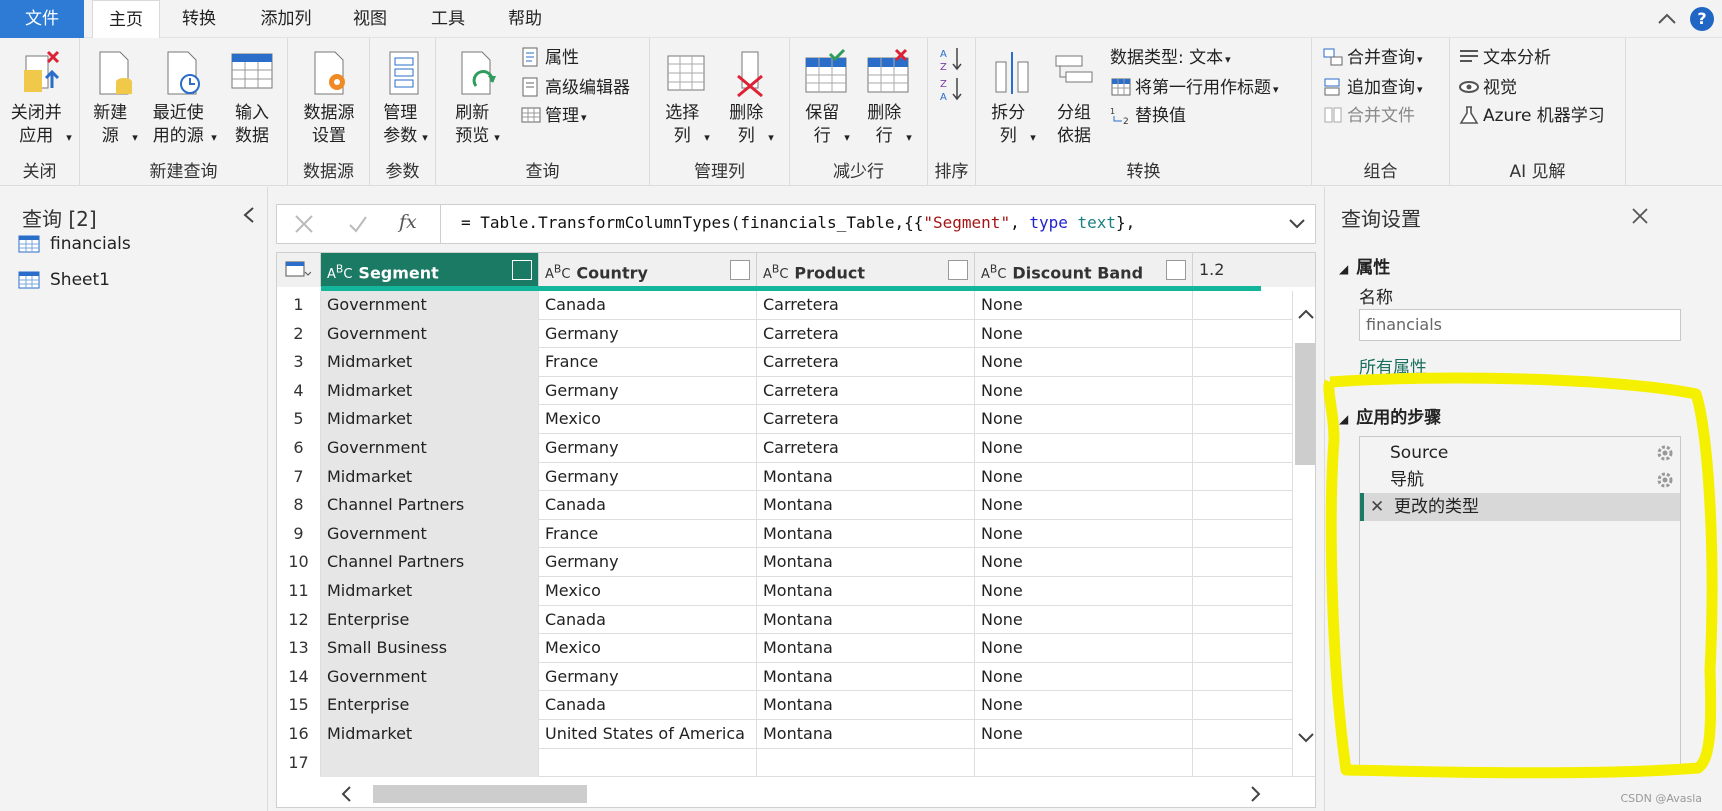 This screenshot has height=811, width=1722. What do you see at coordinates (299, 419) in the screenshot?
I see `row-number: 5` at bounding box center [299, 419].